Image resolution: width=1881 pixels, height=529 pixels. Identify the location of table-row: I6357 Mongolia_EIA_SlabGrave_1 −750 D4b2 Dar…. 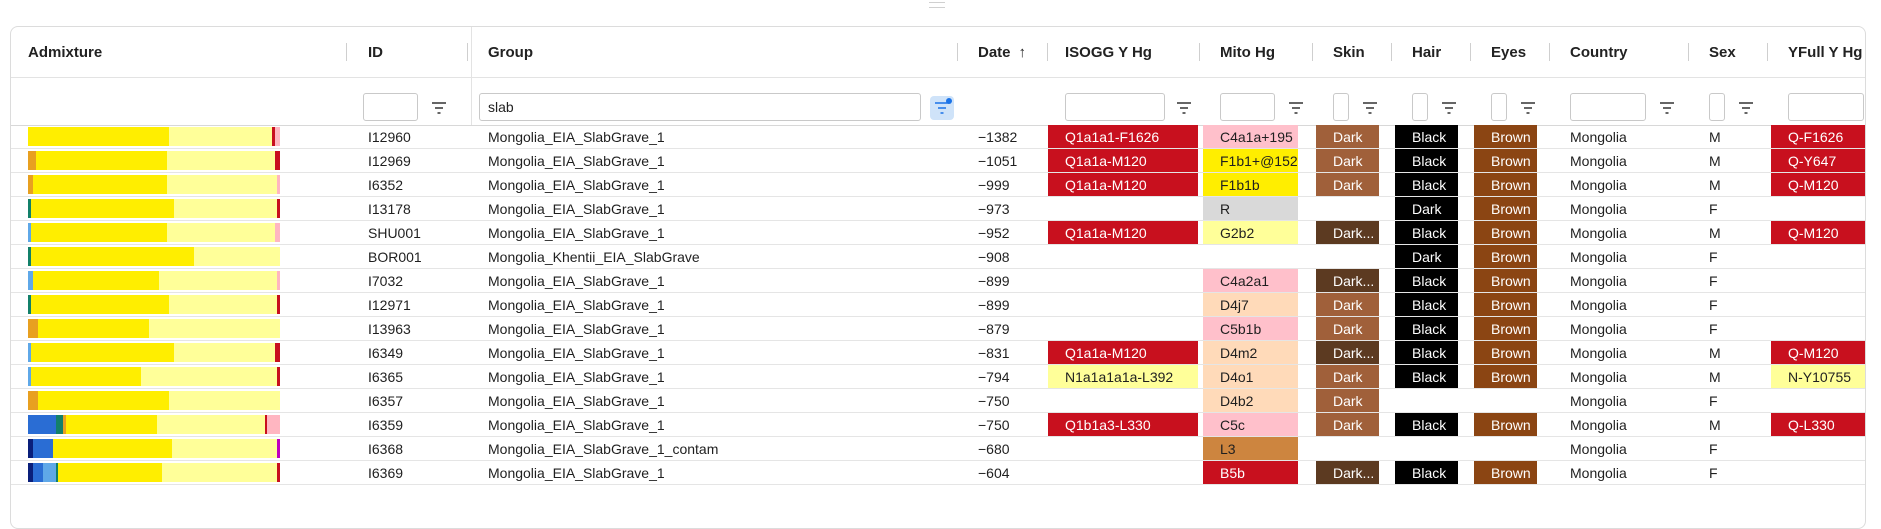
(938, 401).